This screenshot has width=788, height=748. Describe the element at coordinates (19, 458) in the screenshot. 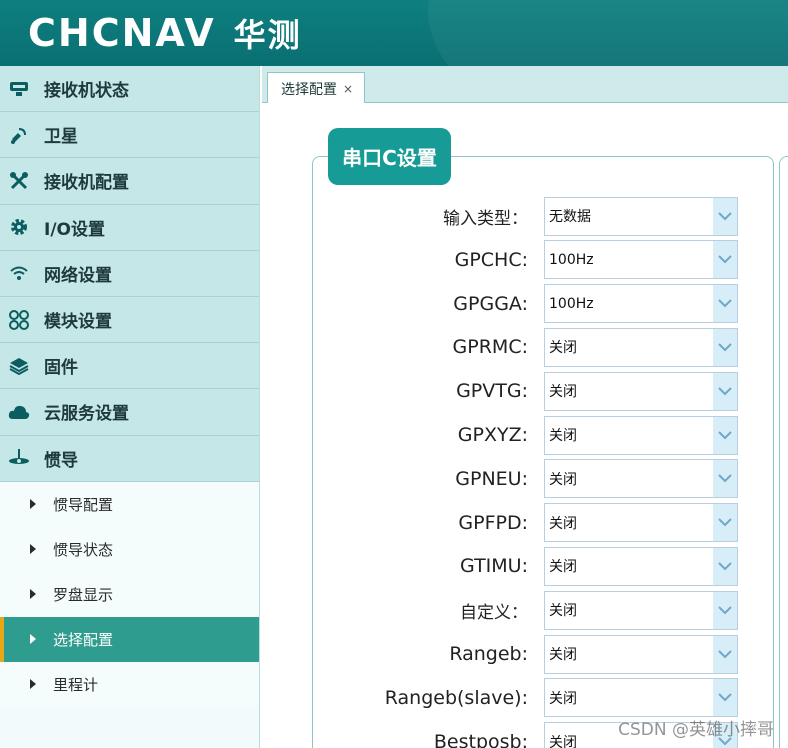

I see `ins-icon` at that location.